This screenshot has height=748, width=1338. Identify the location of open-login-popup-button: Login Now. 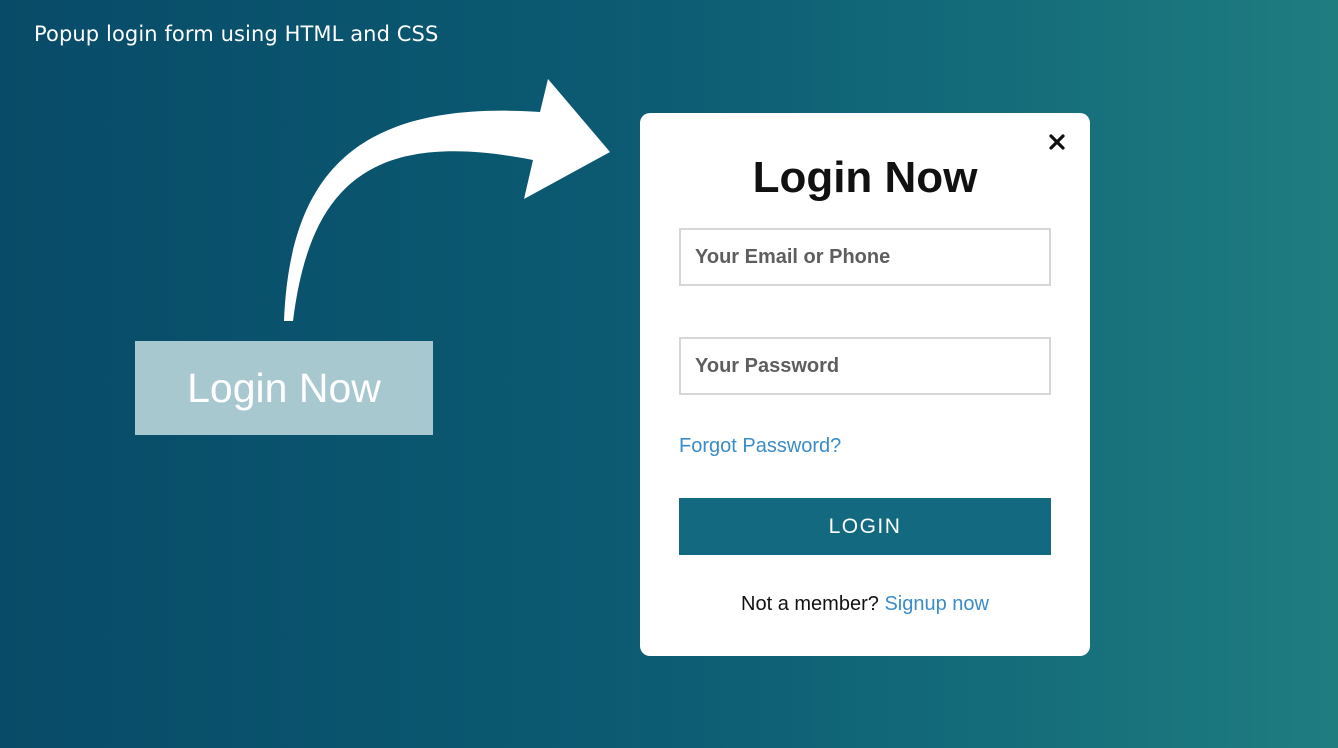
(284, 388).